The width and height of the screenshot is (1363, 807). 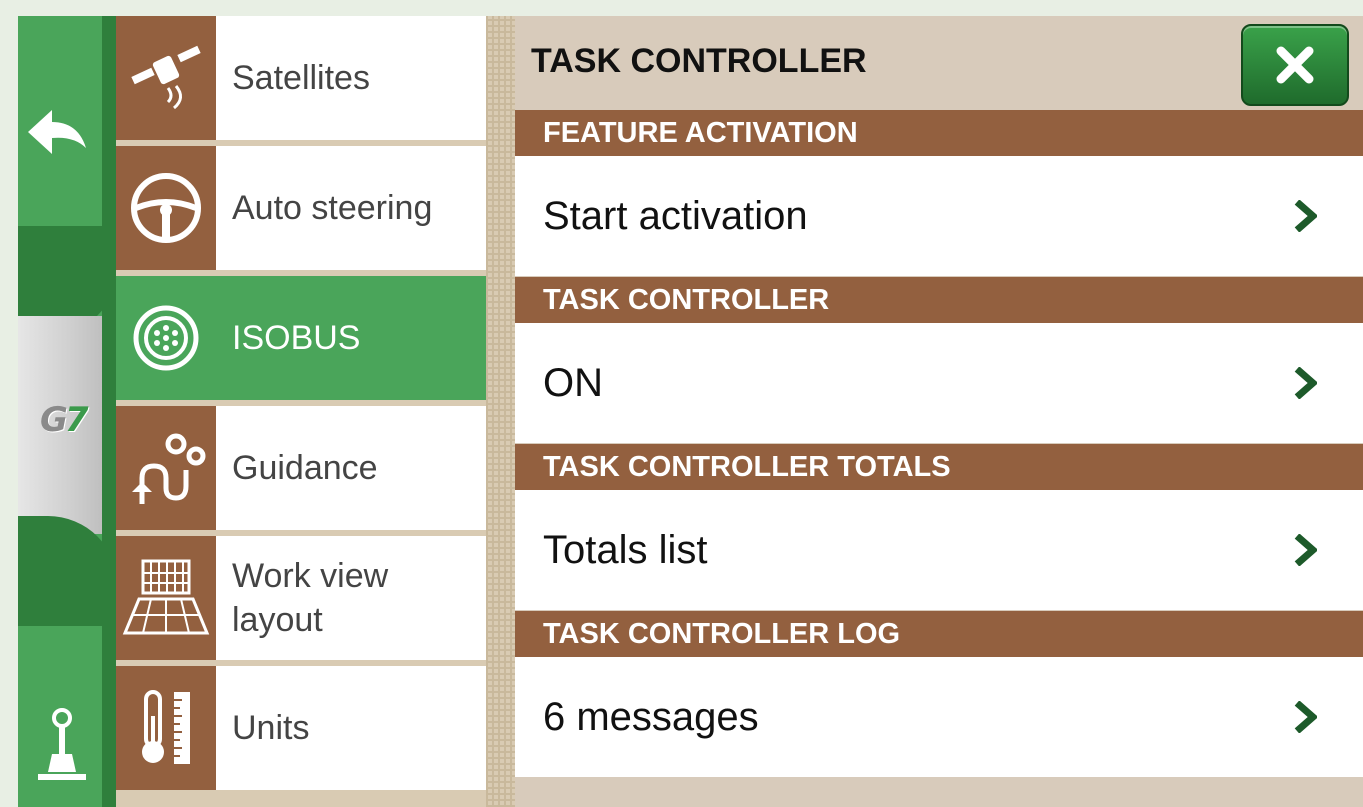 What do you see at coordinates (351, 598) in the screenshot?
I see `menu-item-label: Work view layout` at bounding box center [351, 598].